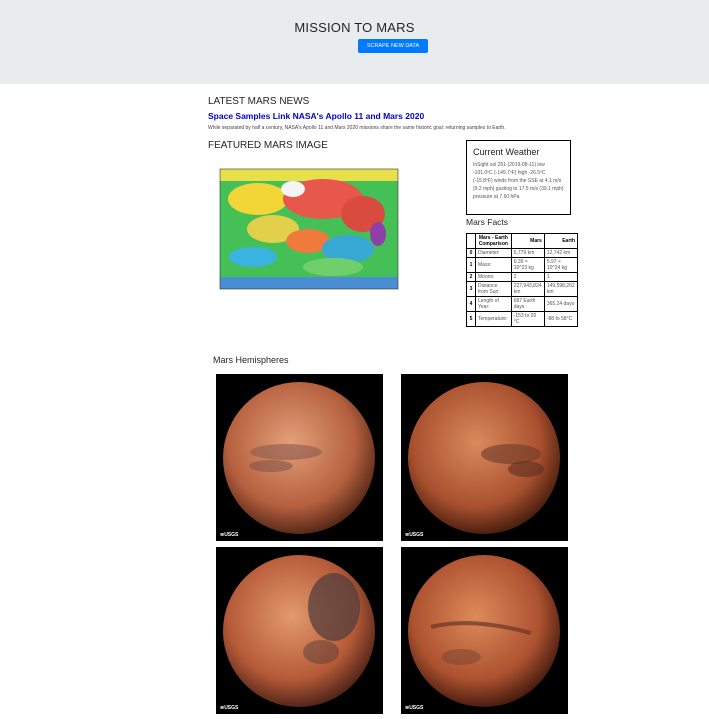 This screenshot has height=719, width=709. Describe the element at coordinates (561, 319) in the screenshot. I see `table-cell-earth: -88 to 58°C` at that location.